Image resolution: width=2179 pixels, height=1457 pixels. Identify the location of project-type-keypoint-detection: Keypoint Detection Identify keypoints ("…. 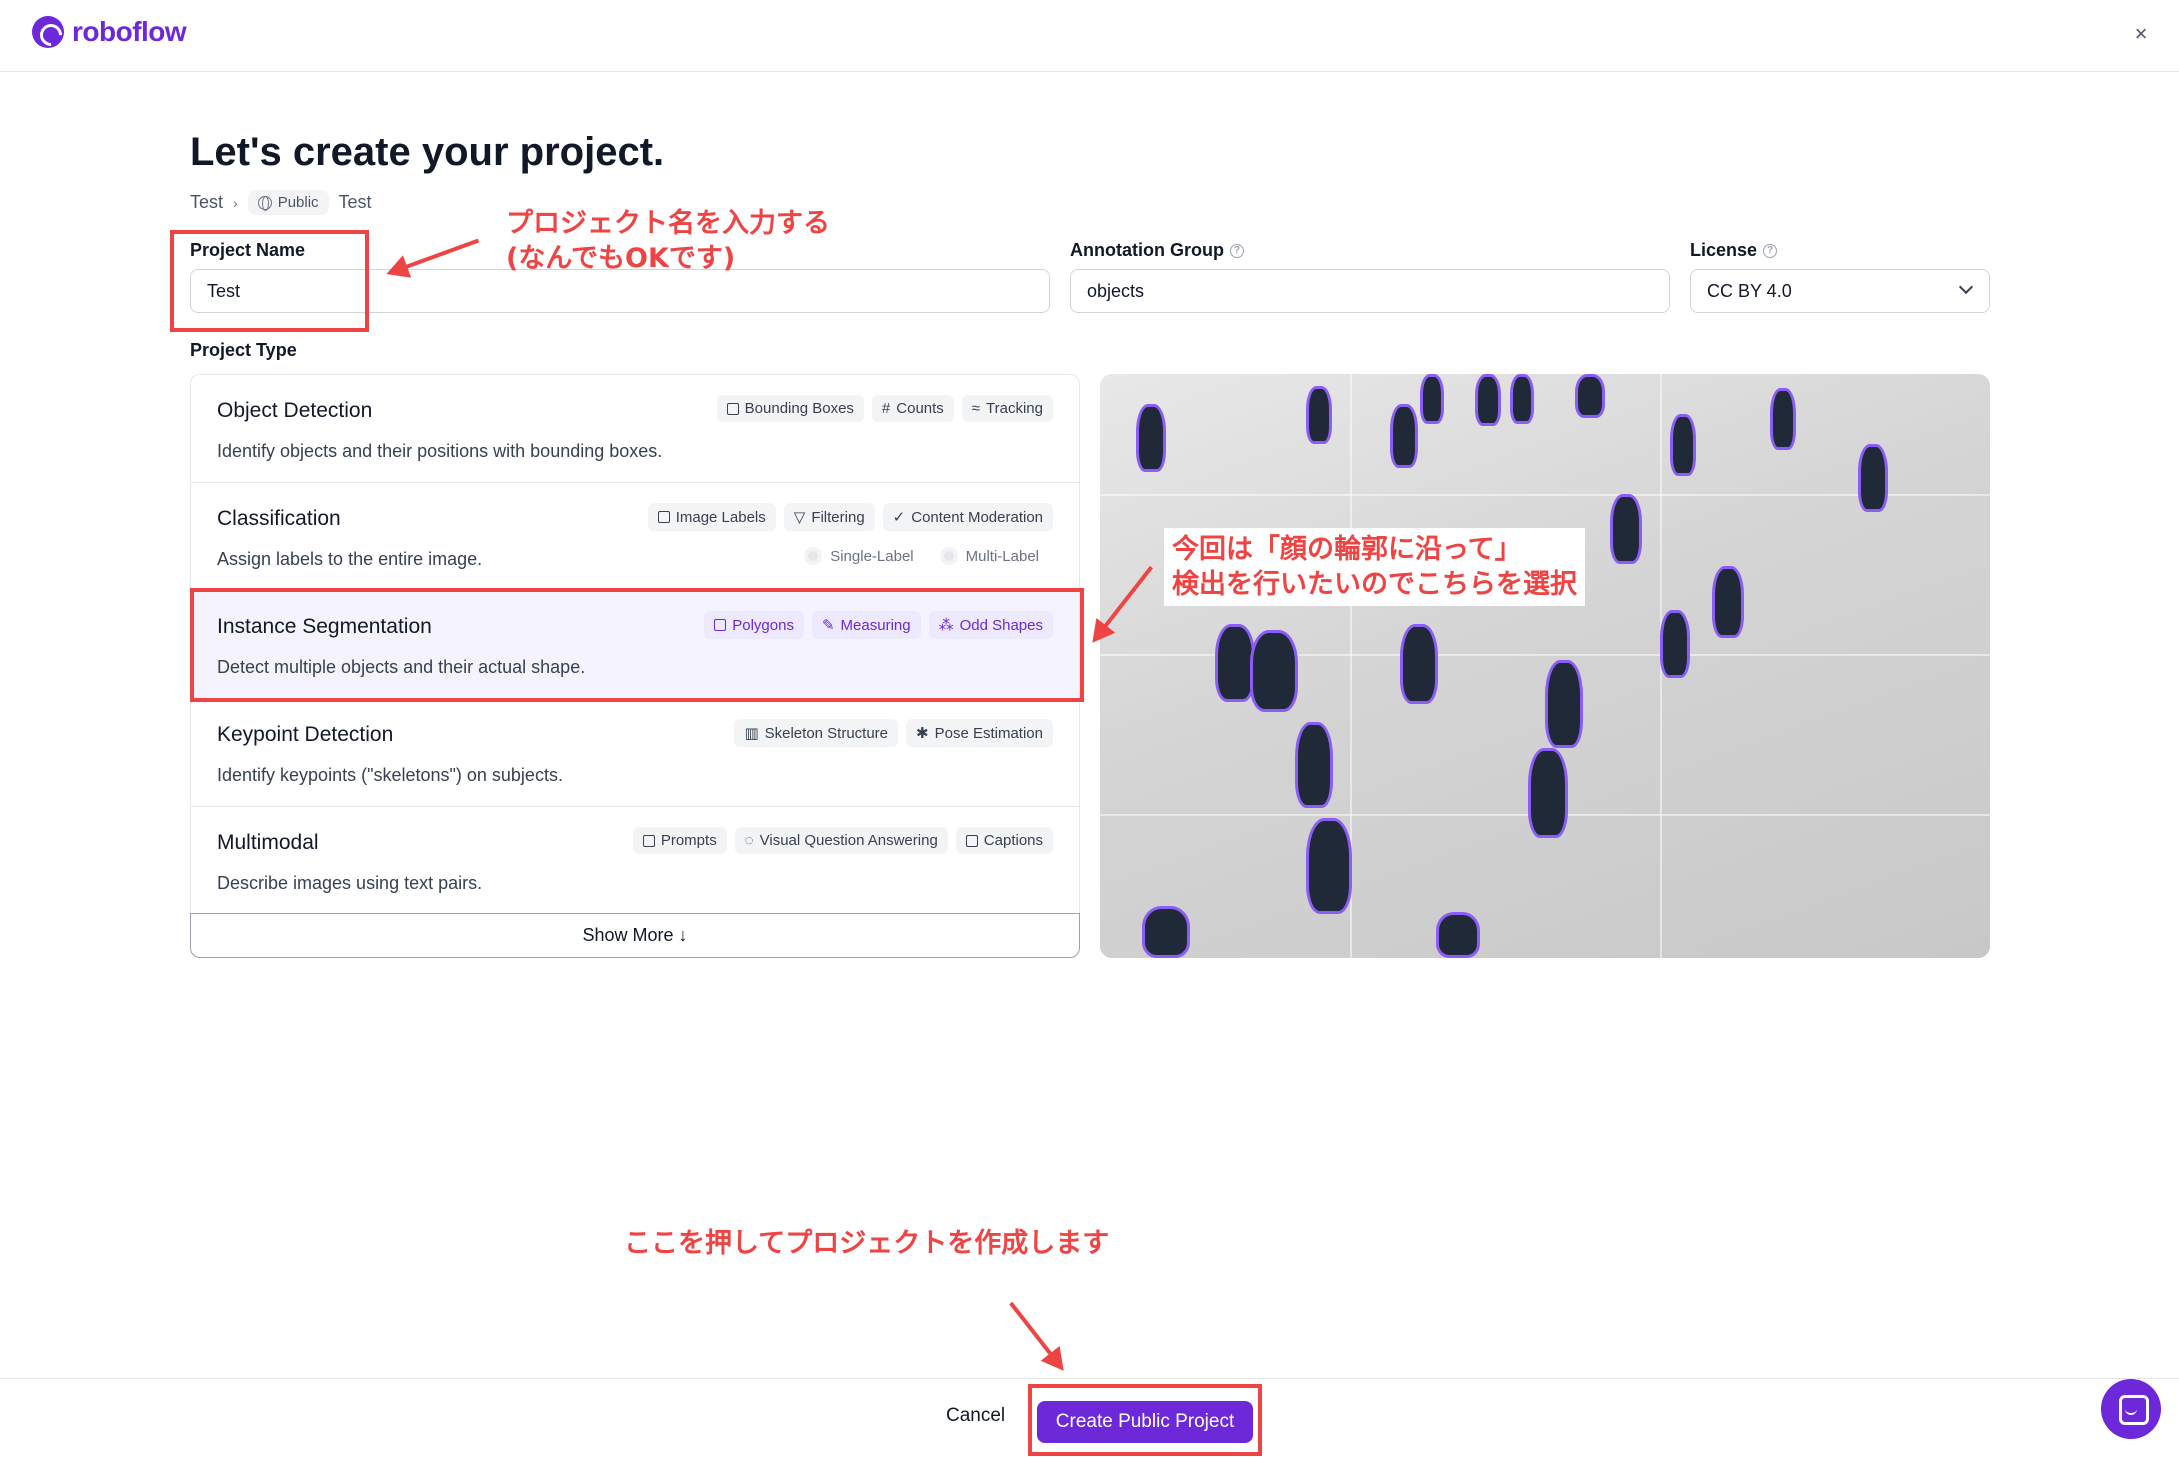
(635, 753).